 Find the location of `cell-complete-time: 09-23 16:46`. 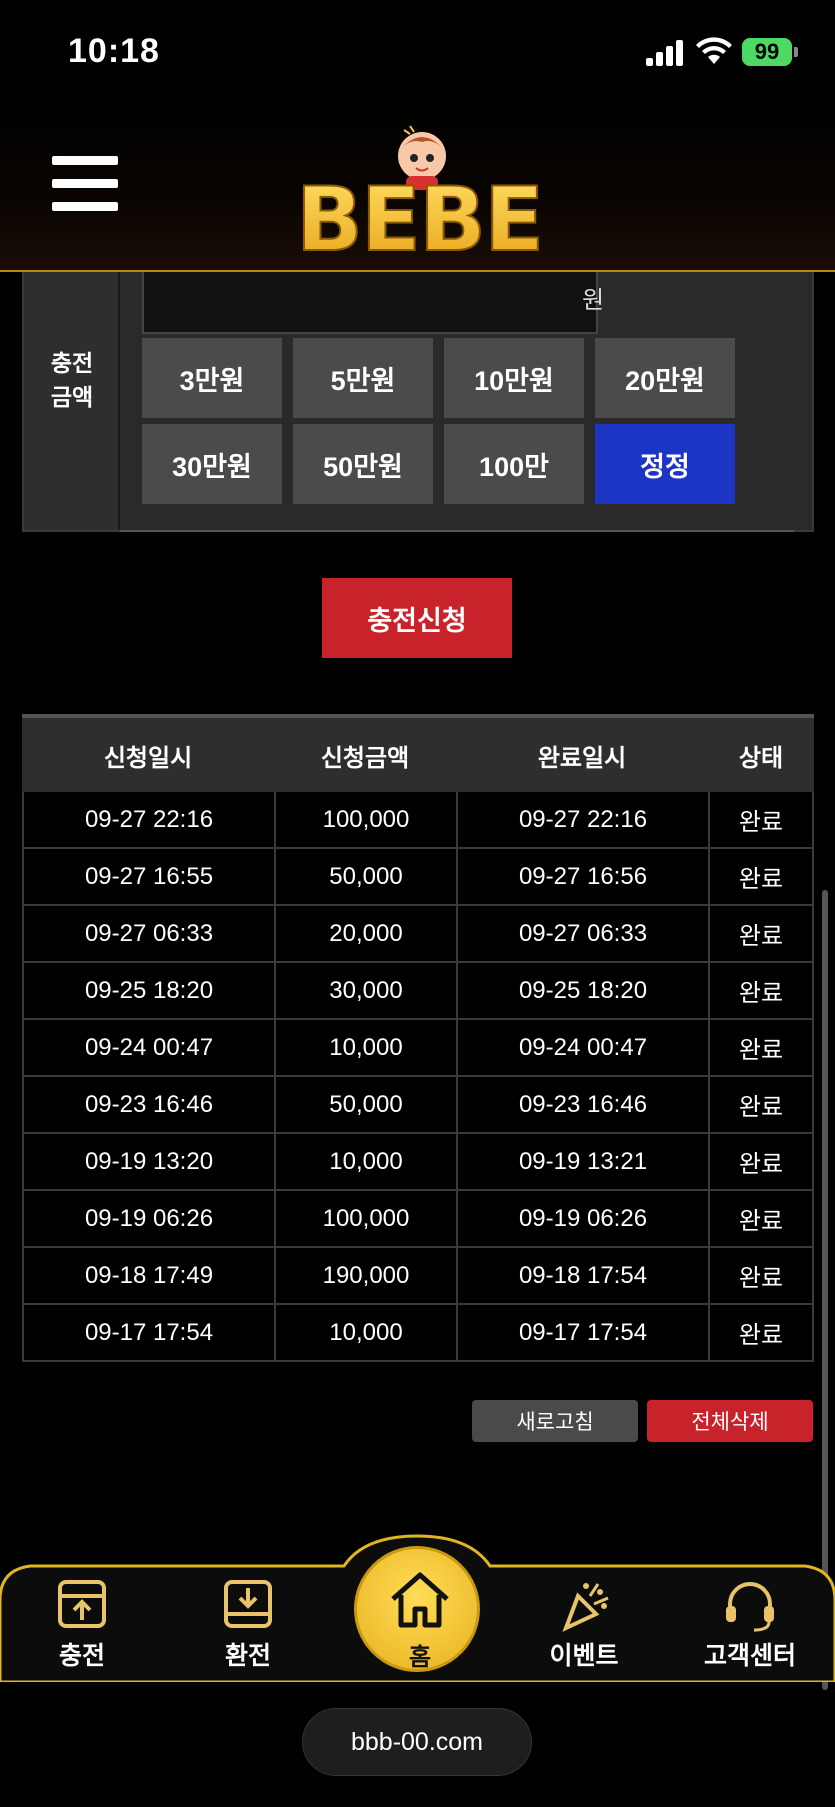

cell-complete-time: 09-23 16:46 is located at coordinates (582, 1104).